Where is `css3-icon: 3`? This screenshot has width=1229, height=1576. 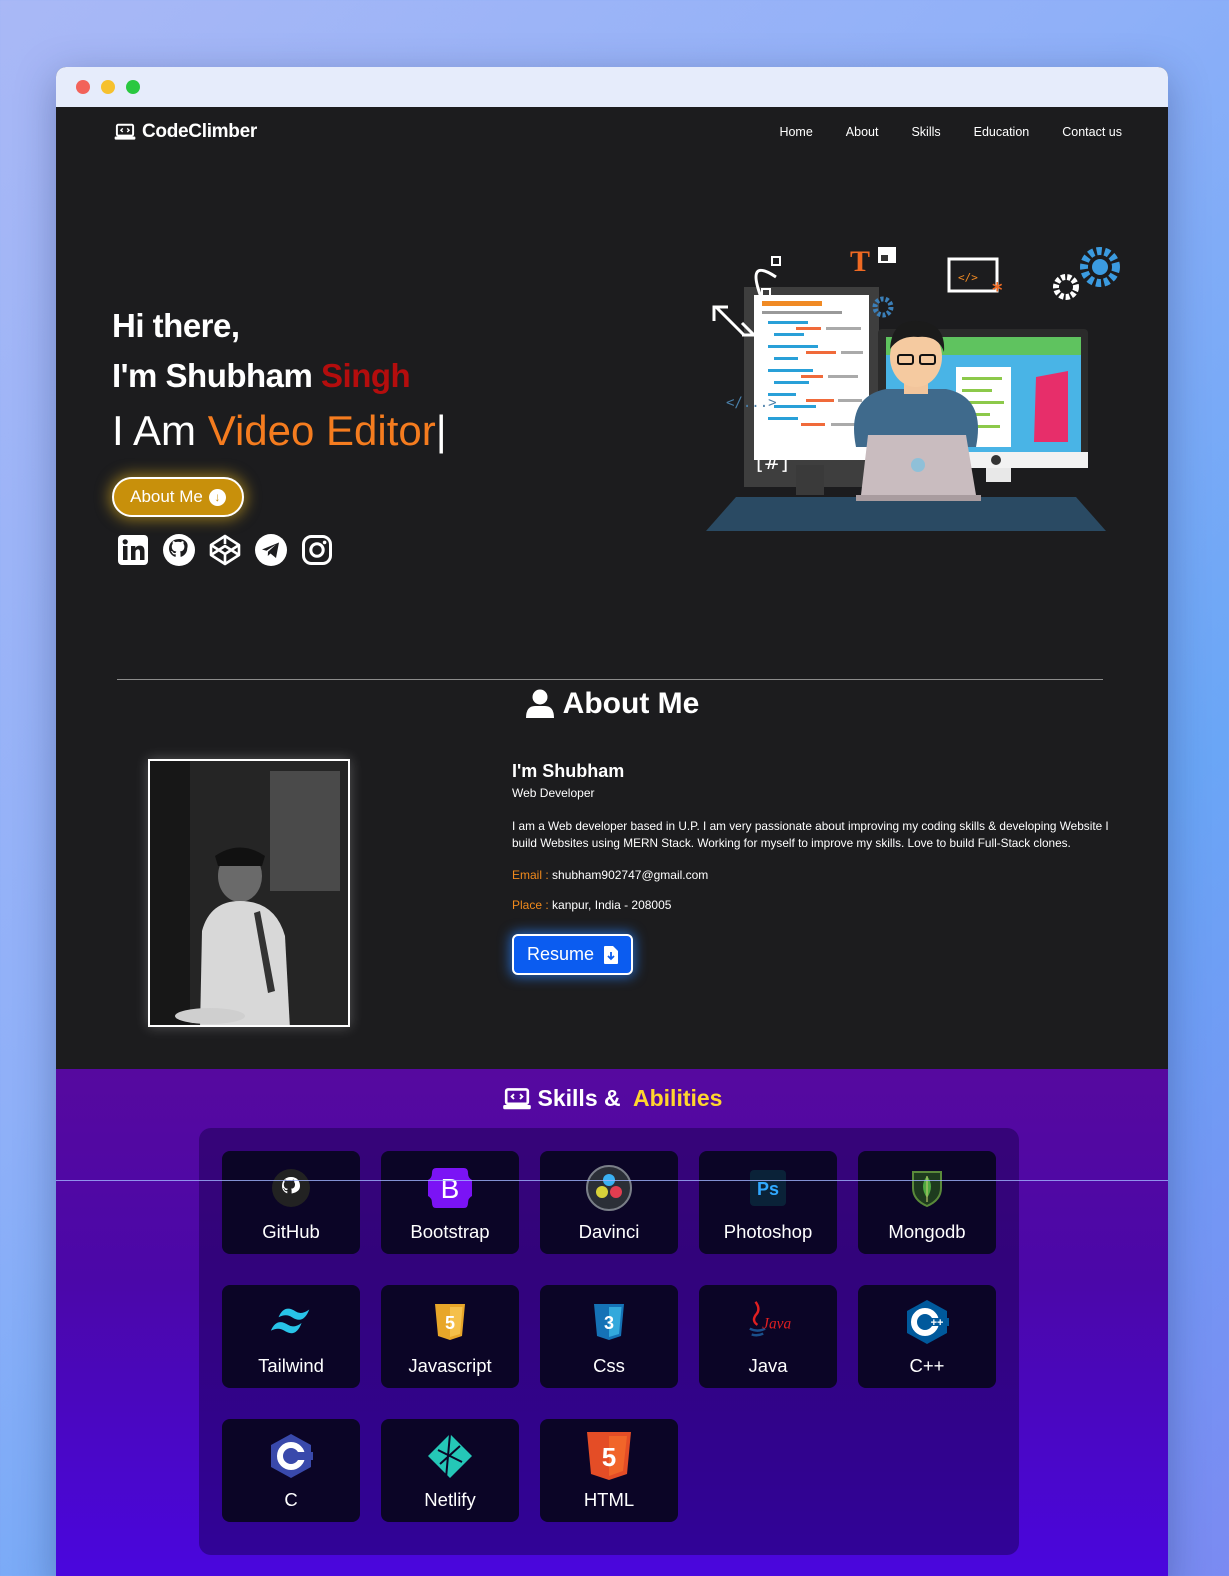 css3-icon: 3 is located at coordinates (609, 1322).